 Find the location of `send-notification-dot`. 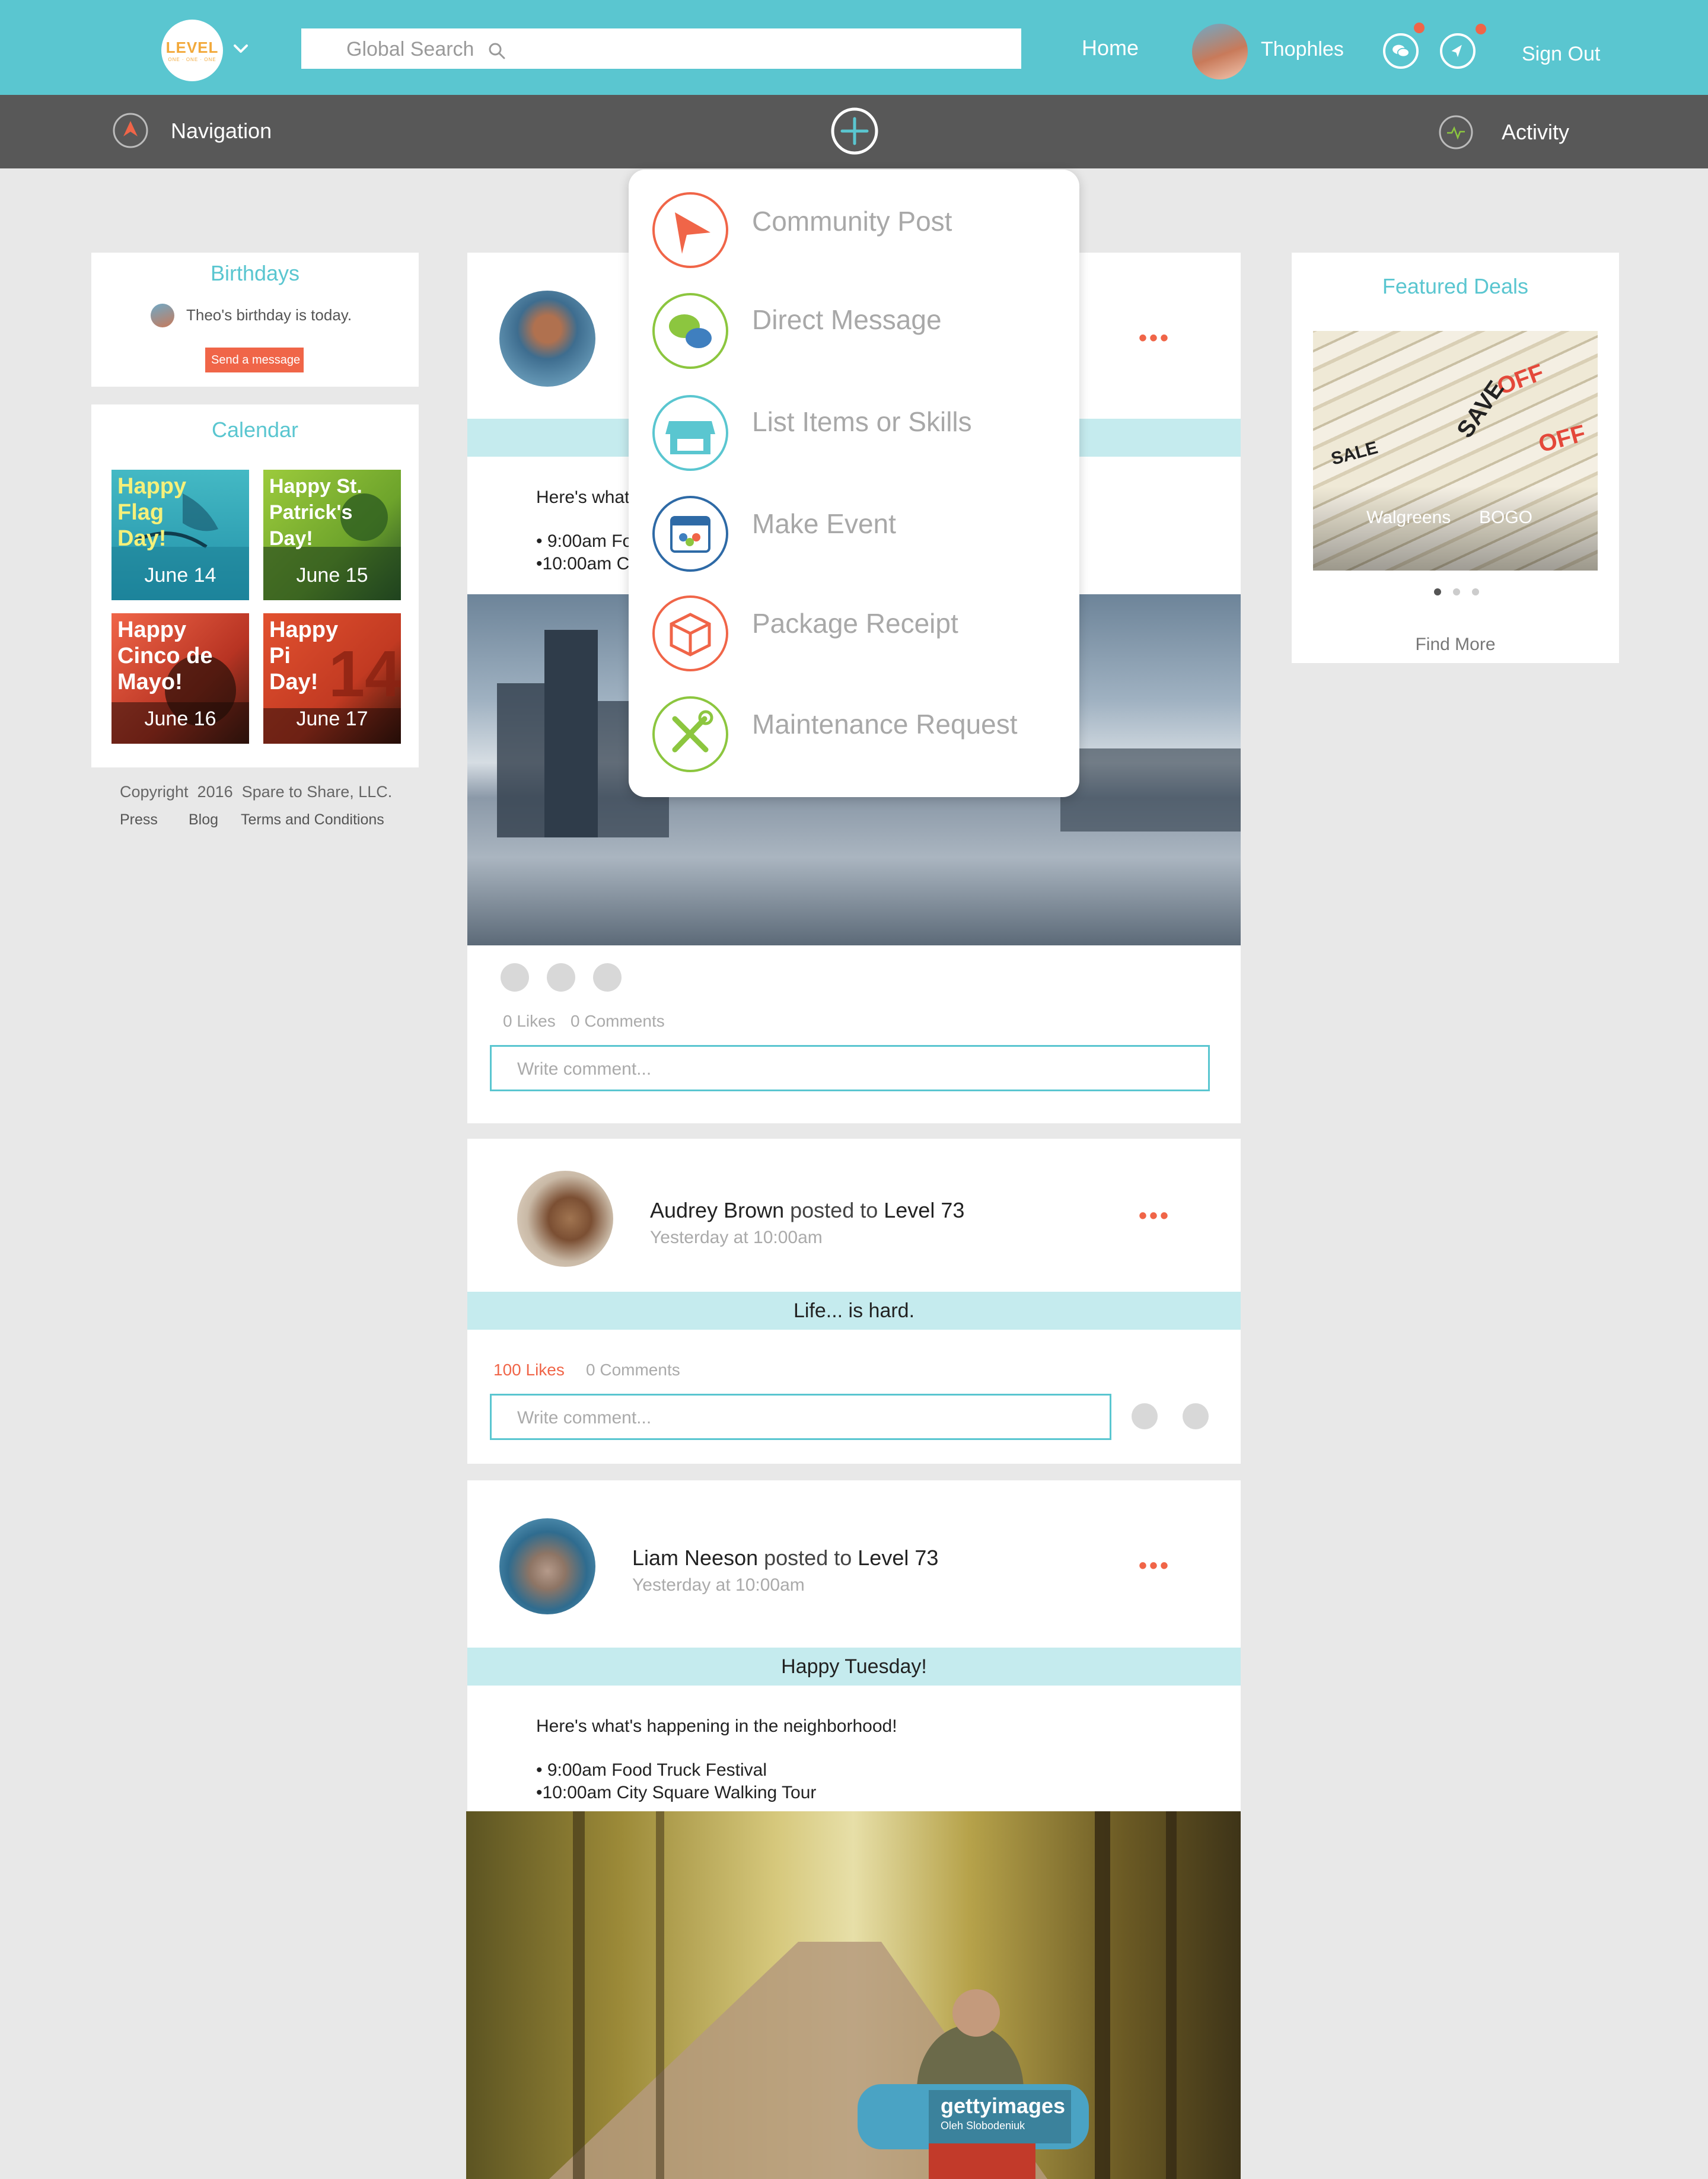

send-notification-dot is located at coordinates (1481, 29).